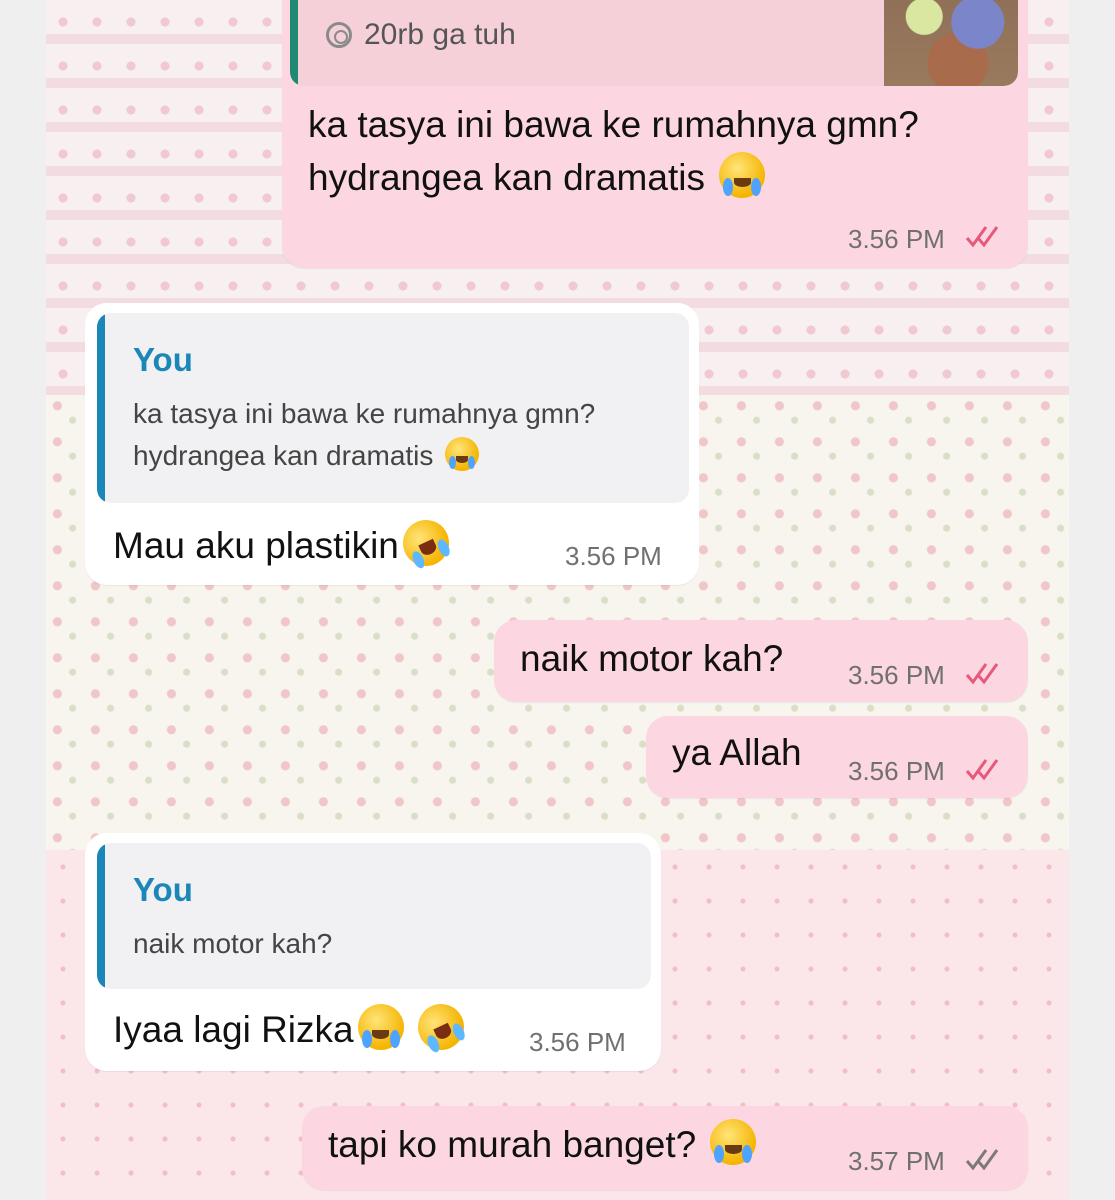 The height and width of the screenshot is (1200, 1115). I want to click on view-once-icon, so click(339, 35).